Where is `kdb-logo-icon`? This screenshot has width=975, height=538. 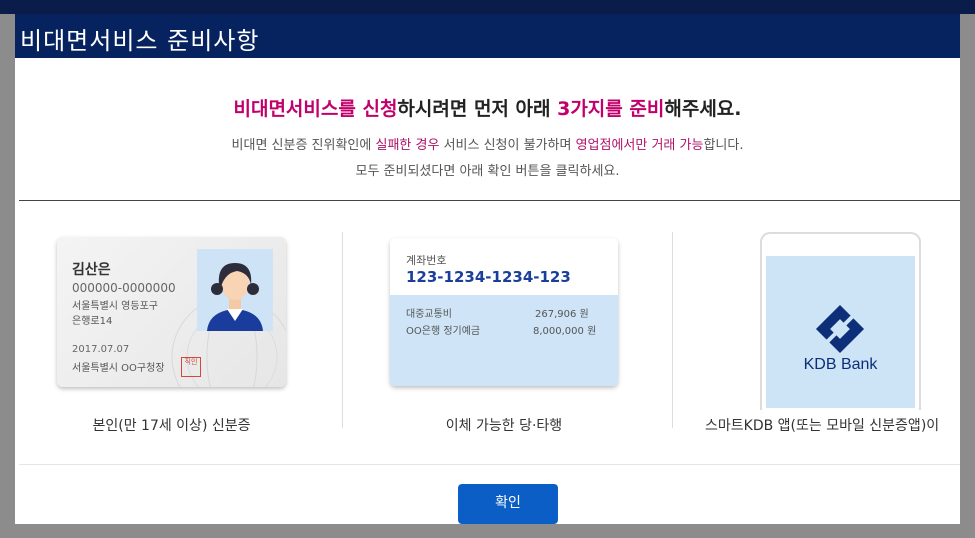
kdb-logo-icon is located at coordinates (840, 329).